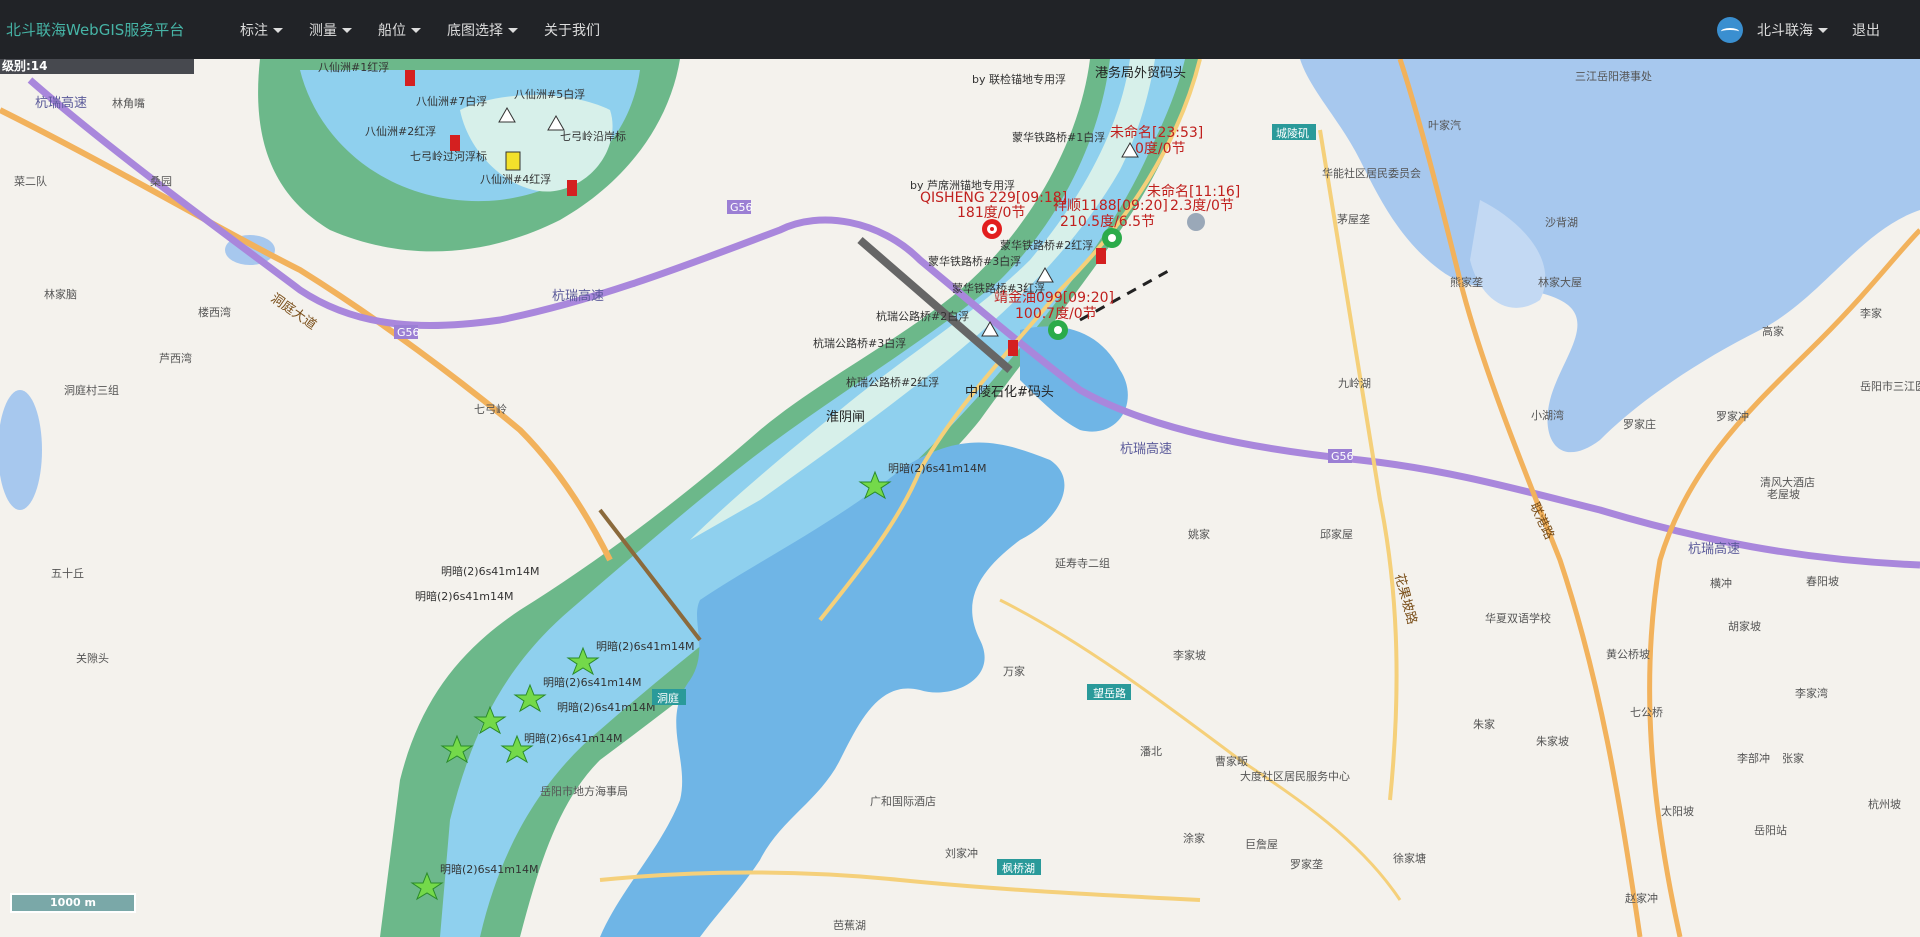 Image resolution: width=1920 pixels, height=937 pixels. What do you see at coordinates (903, 801) in the screenshot?
I see `place-label: 广和国际酒店` at bounding box center [903, 801].